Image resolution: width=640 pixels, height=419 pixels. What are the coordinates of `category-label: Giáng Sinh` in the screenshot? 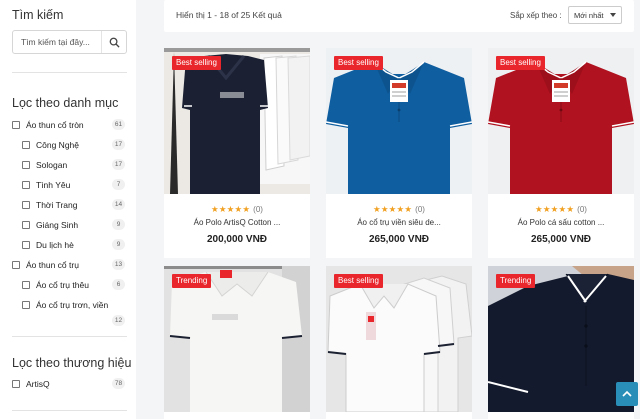 It's located at (57, 225).